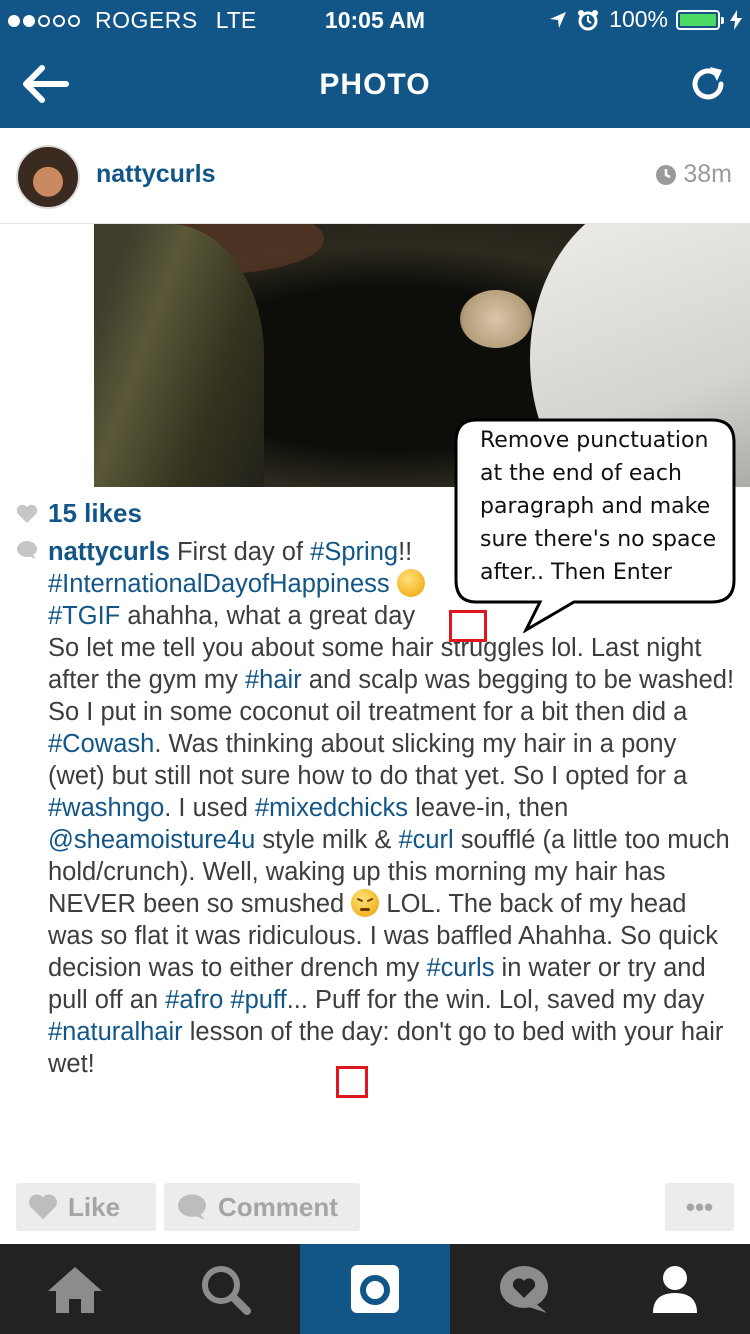 This screenshot has height=1334, width=750. What do you see at coordinates (151, 840) in the screenshot?
I see `mention-link: @sheamoisture4u` at bounding box center [151, 840].